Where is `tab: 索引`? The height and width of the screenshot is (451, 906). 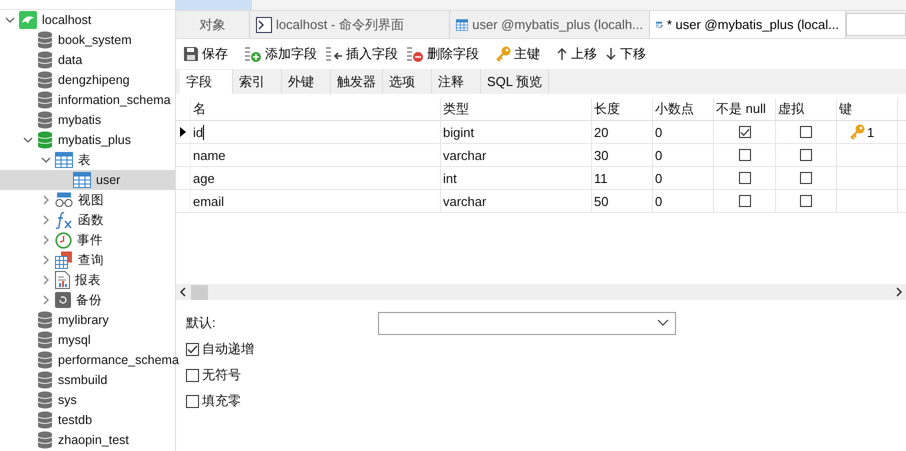 tab: 索引 is located at coordinates (257, 82).